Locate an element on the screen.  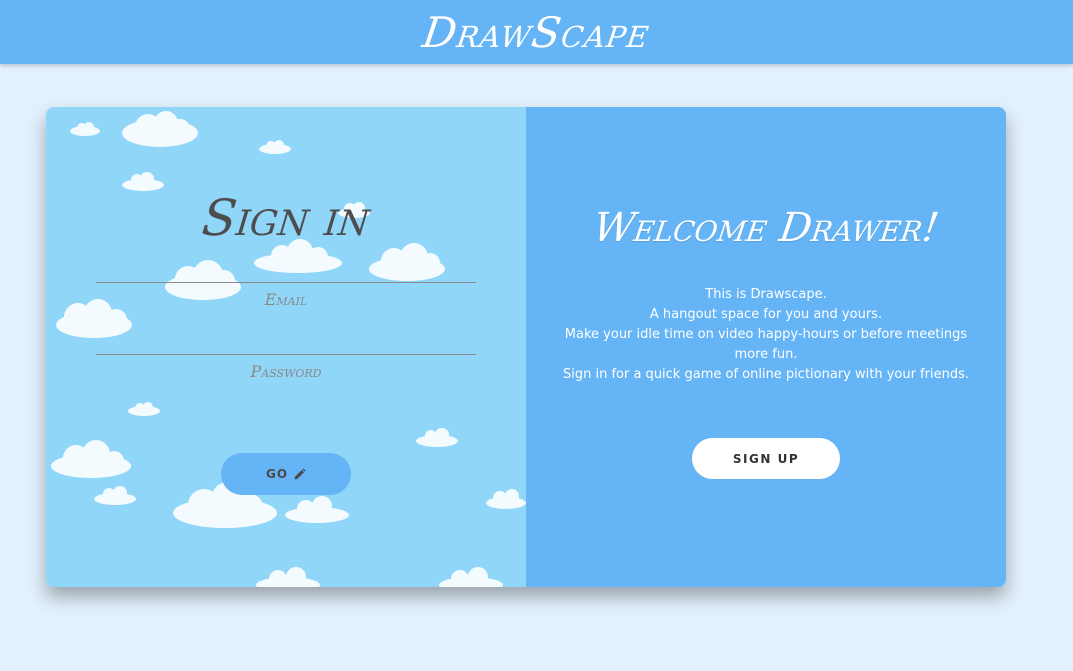
signin-title: Sign in is located at coordinates (286, 218).